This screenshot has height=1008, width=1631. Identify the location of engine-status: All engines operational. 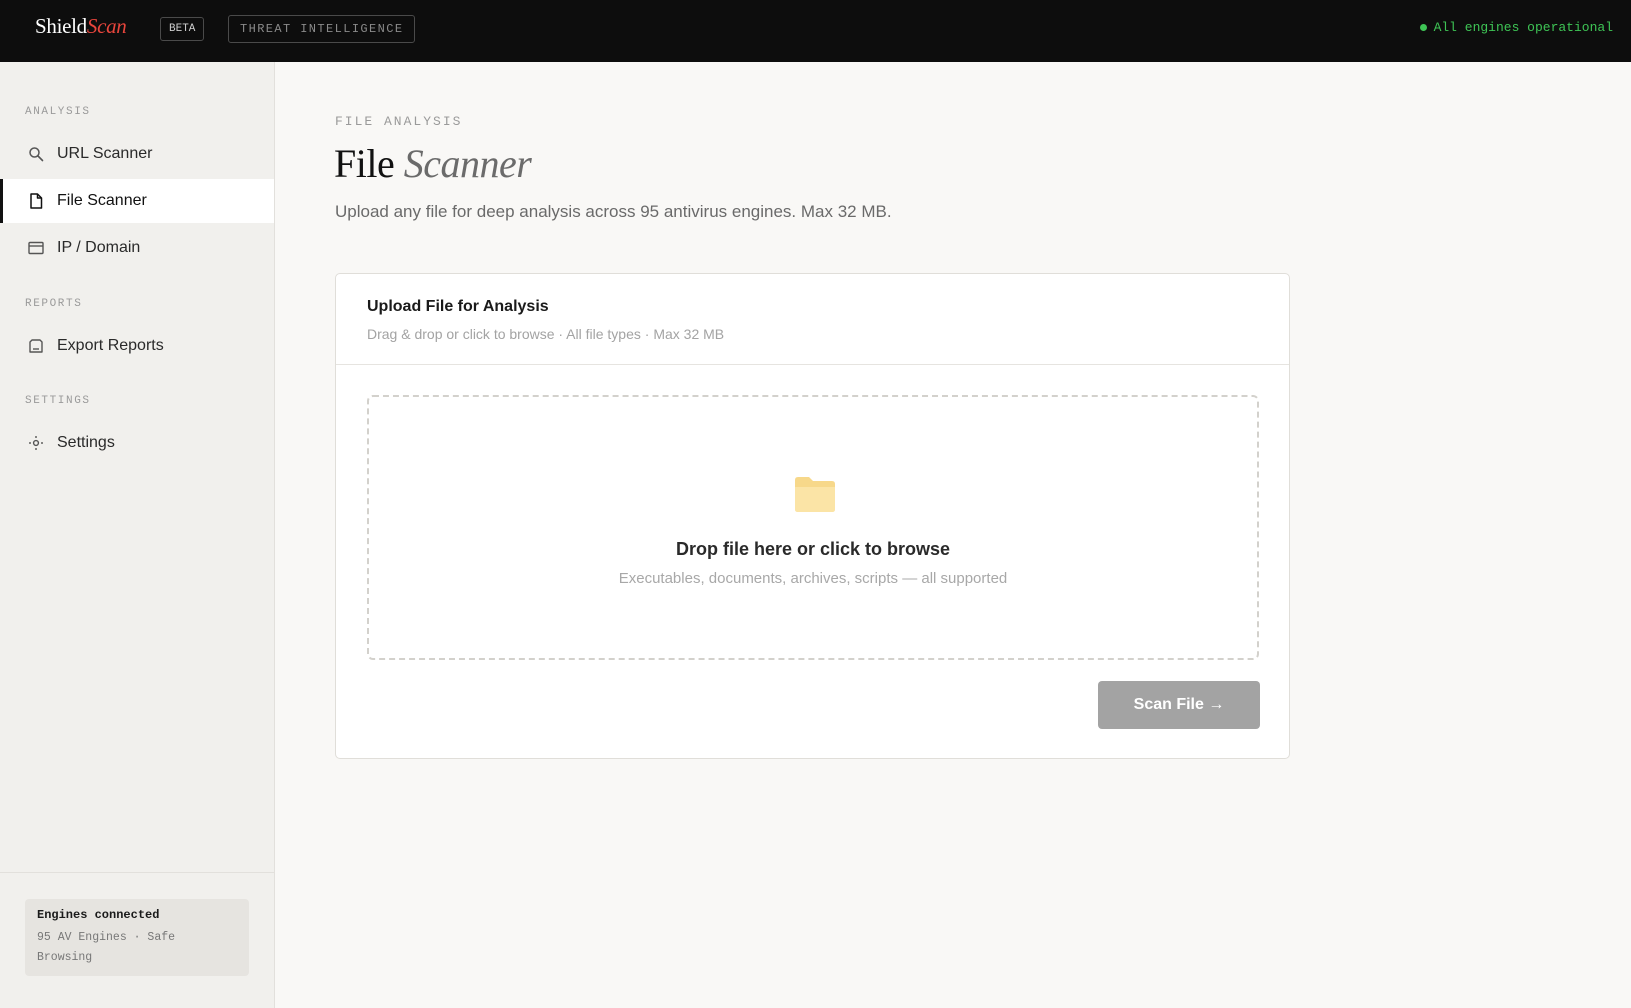
(1516, 27).